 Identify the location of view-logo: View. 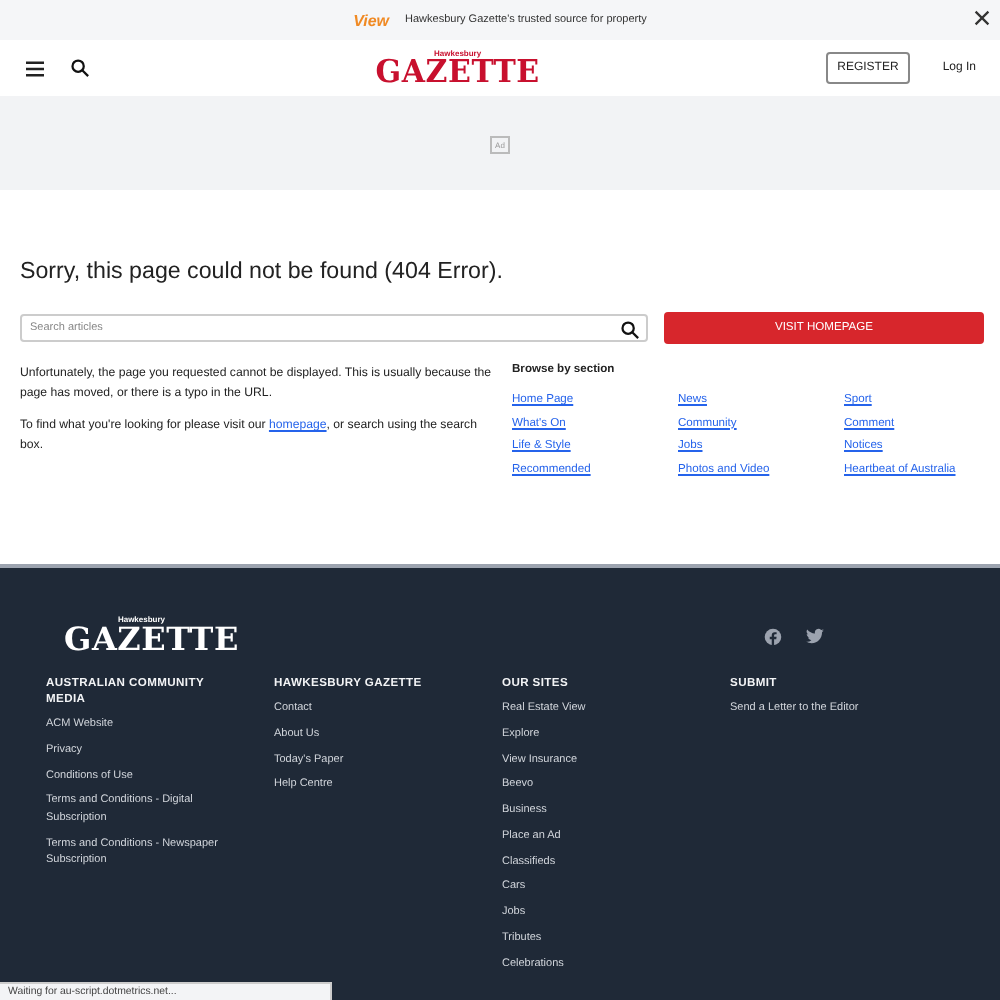
(371, 20).